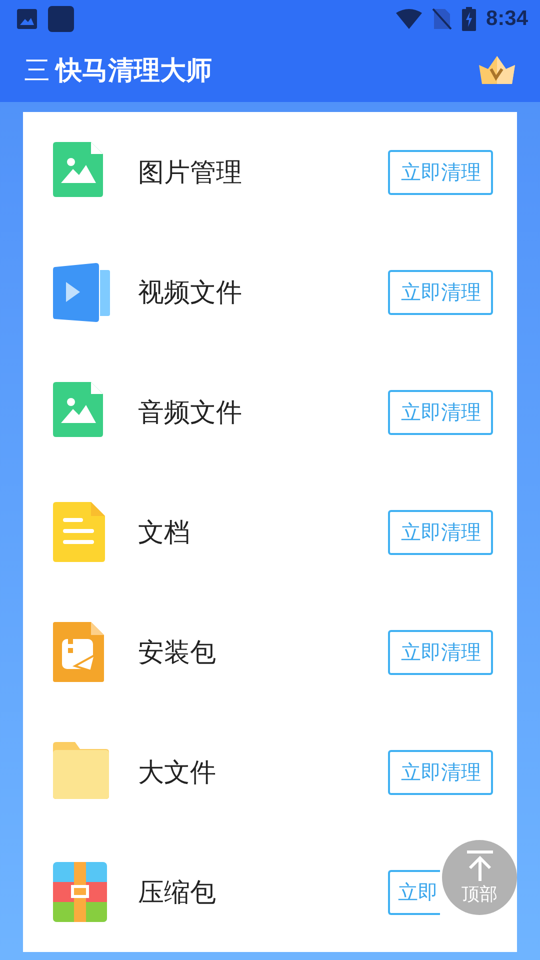  Describe the element at coordinates (27, 19) in the screenshot. I see `image-icon` at that location.